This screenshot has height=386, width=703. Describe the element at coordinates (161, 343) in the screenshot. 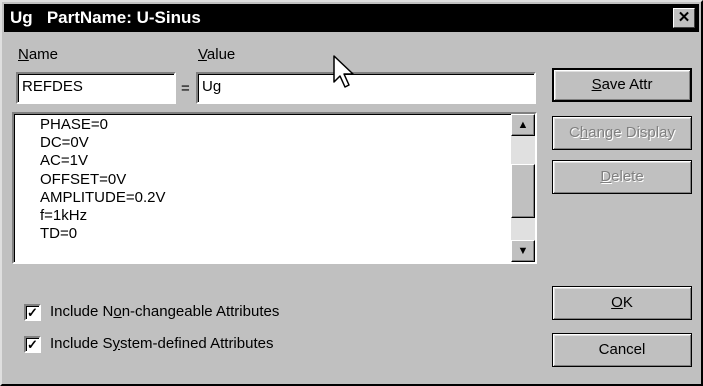

I see `system-defined-label: Include System-defined Attributes` at that location.